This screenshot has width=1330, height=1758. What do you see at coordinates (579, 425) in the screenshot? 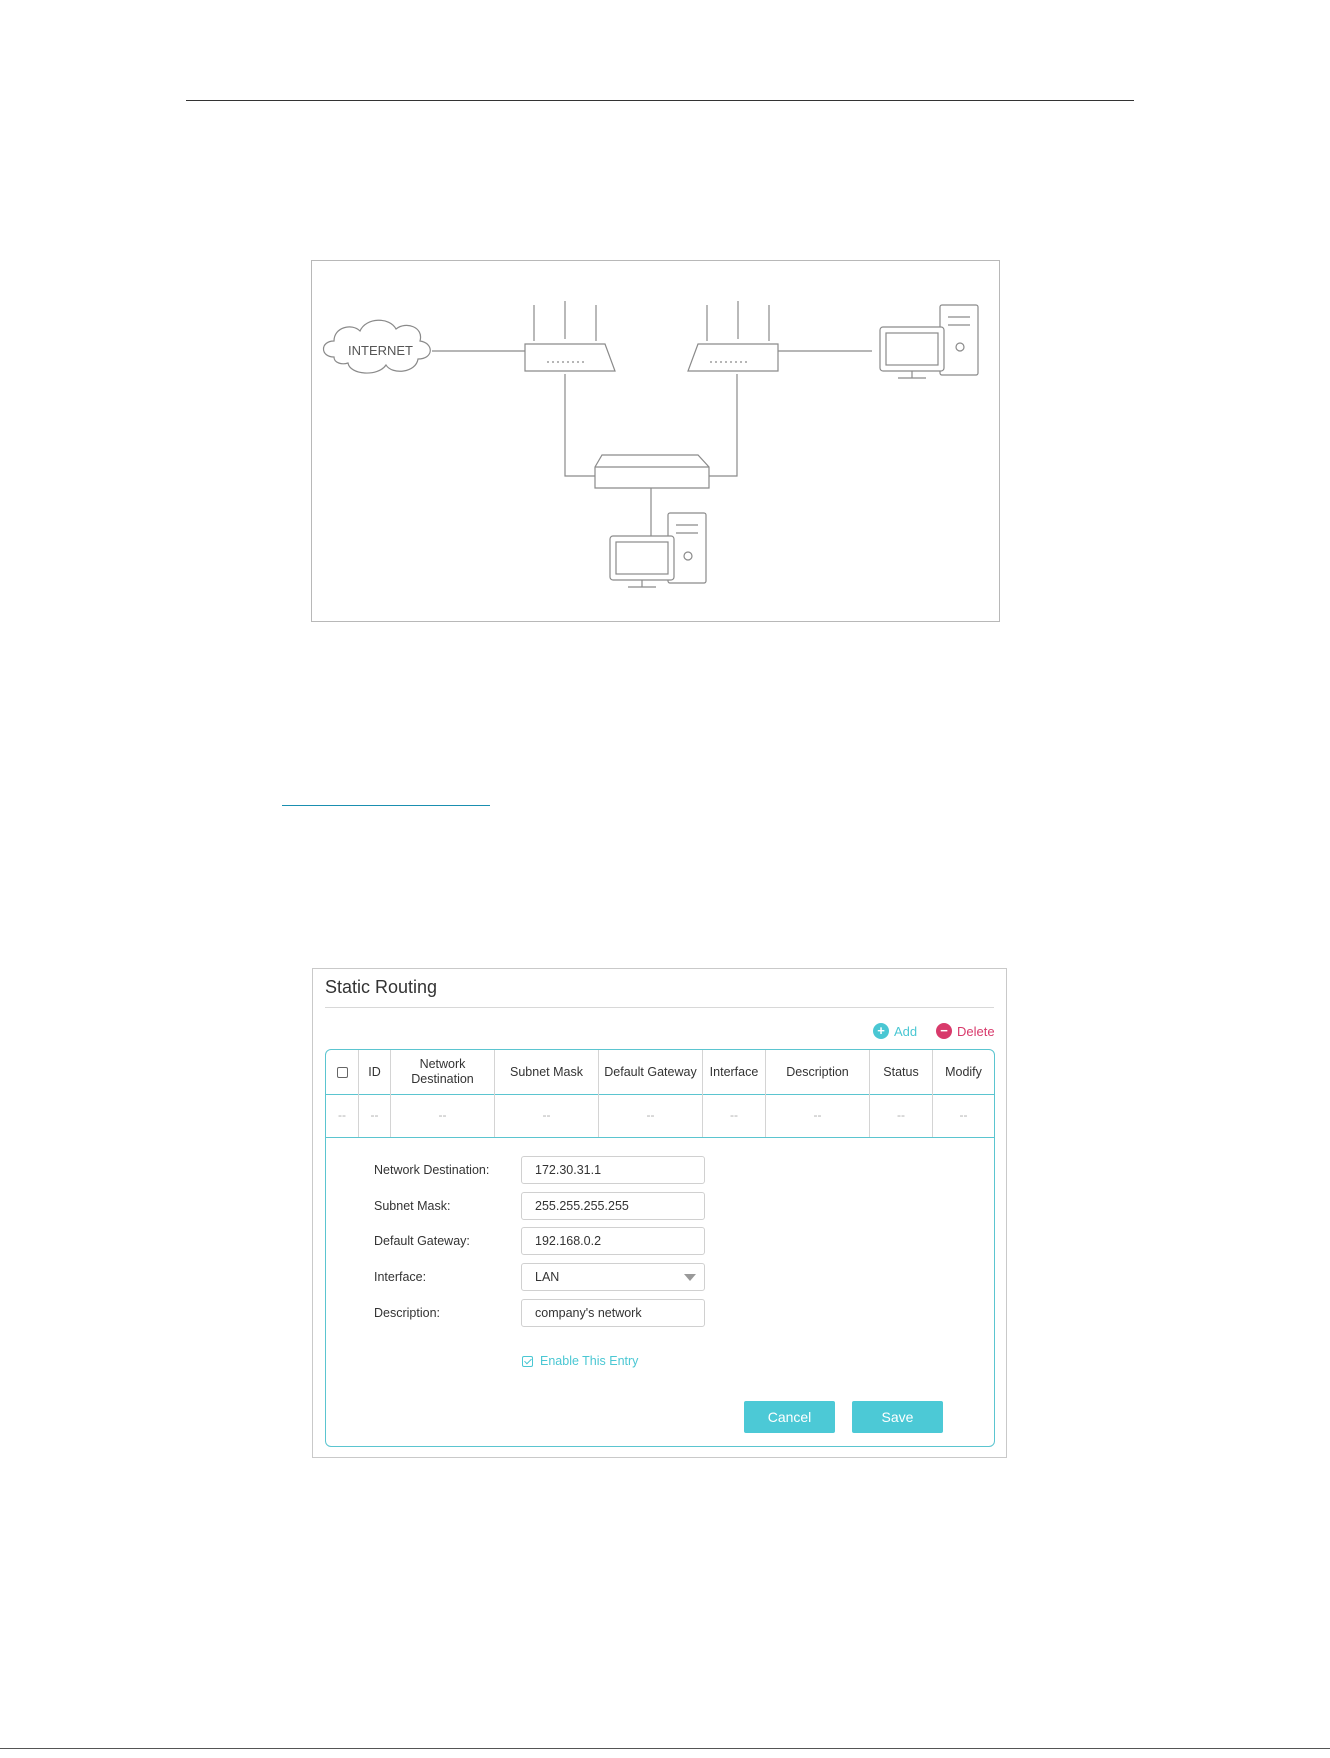
I see `link-router1-switch` at bounding box center [579, 425].